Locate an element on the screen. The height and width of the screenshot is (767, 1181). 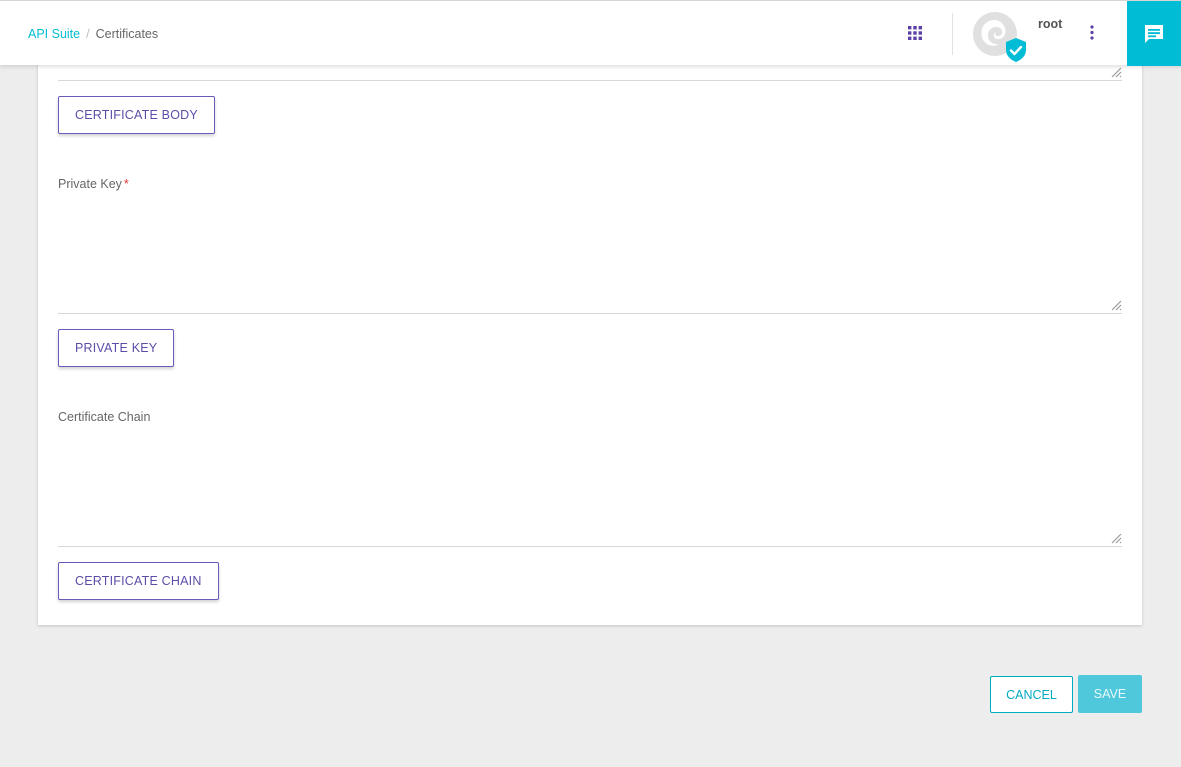
private-key-textarea is located at coordinates (590, 255).